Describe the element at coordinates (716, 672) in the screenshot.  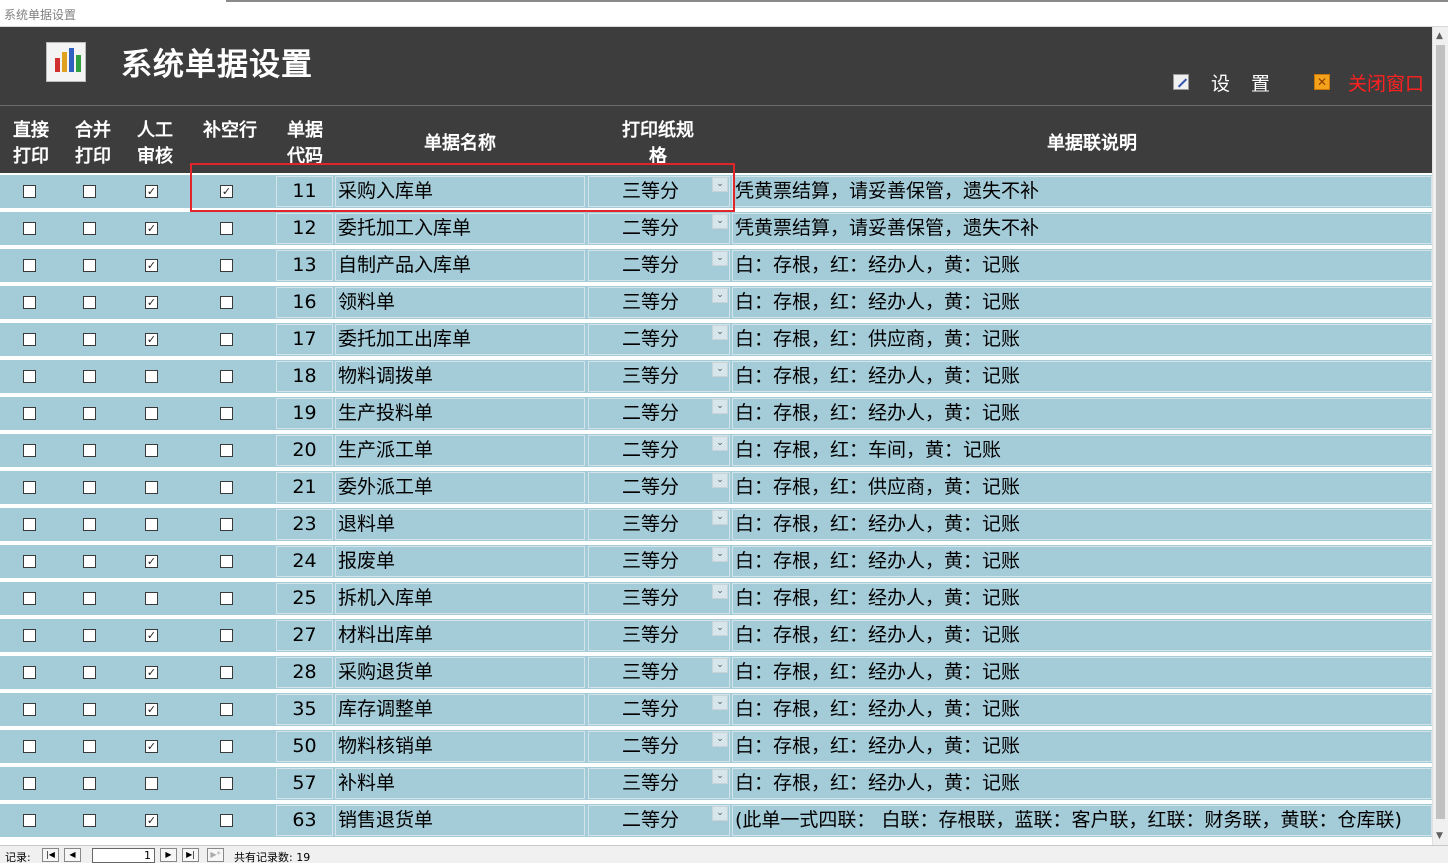
I see `table-row: ✓ 28 采购退货单 三等分 ⌄ 白：存根，红：经办人，黄：记账` at that location.